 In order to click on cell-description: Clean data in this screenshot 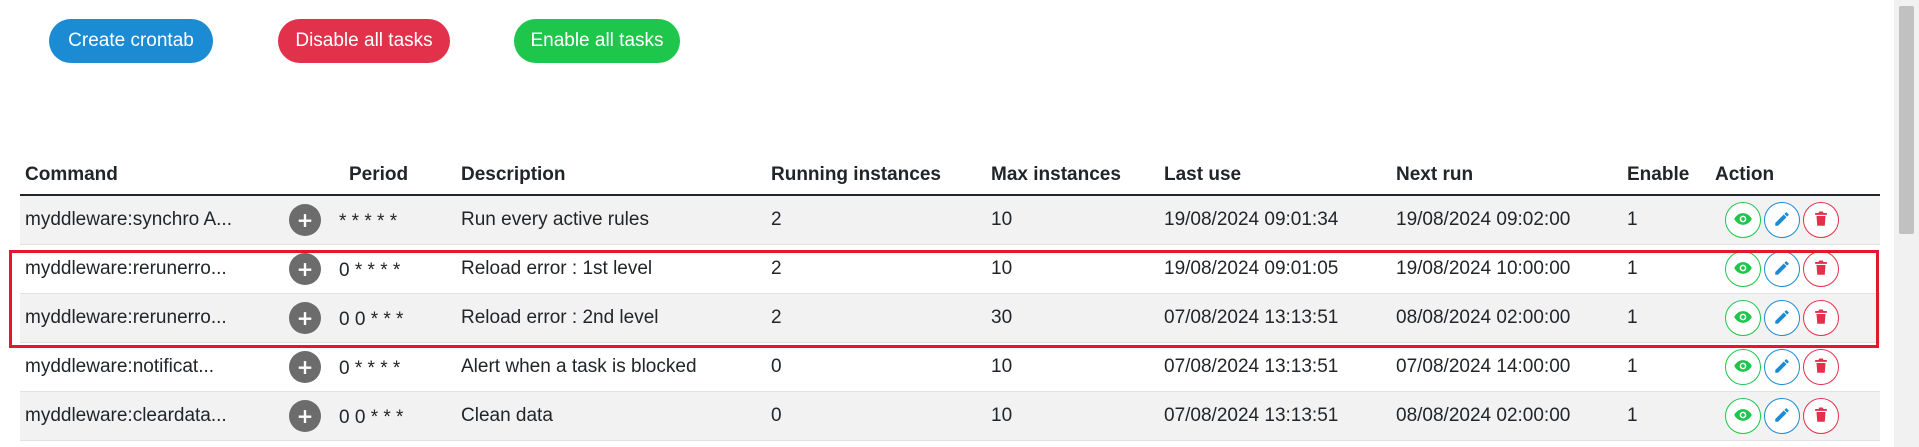, I will do `click(611, 416)`.